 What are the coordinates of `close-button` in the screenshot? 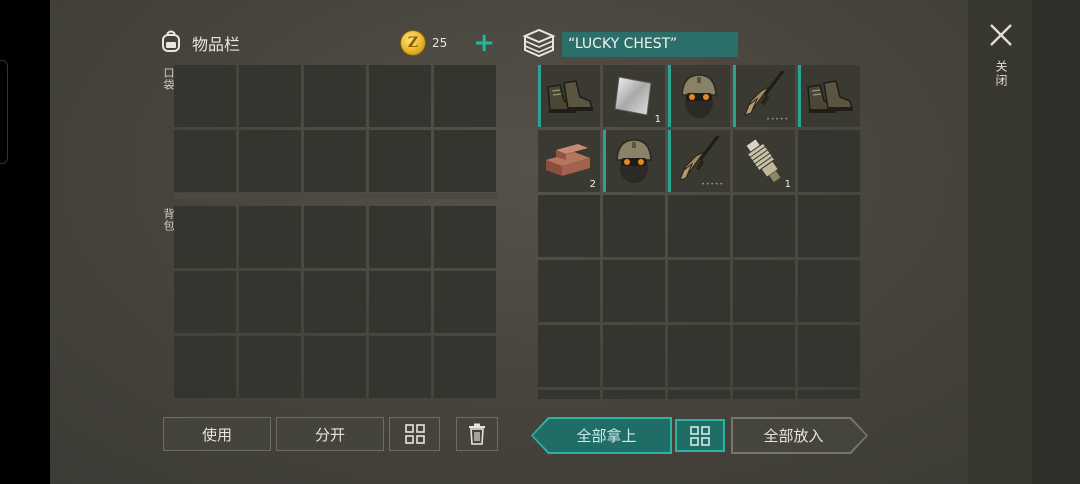 It's located at (1001, 35).